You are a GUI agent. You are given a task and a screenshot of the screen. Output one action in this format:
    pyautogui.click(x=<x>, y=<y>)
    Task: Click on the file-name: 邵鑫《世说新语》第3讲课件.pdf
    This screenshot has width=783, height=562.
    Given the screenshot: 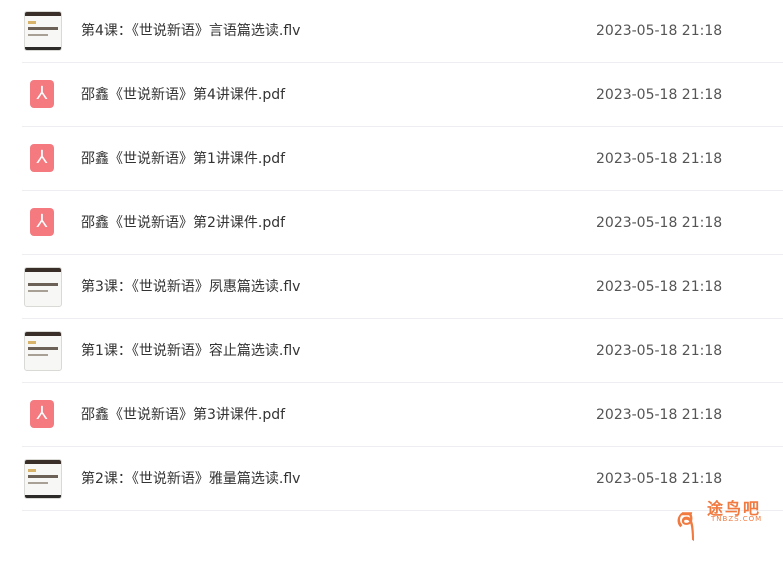 What is the action you would take?
    pyautogui.click(x=183, y=415)
    